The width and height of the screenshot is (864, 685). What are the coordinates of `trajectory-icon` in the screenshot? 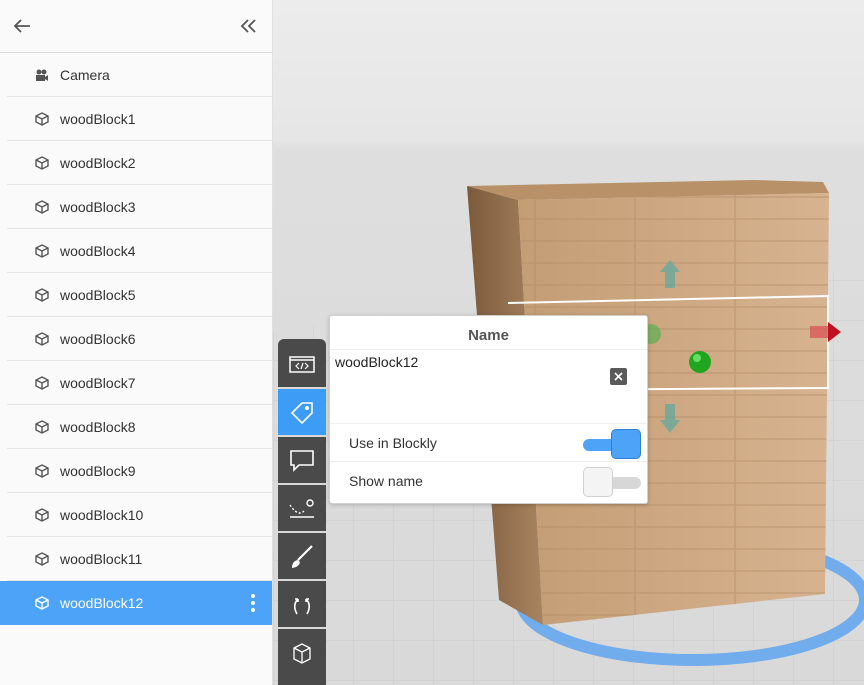 It's located at (301, 508).